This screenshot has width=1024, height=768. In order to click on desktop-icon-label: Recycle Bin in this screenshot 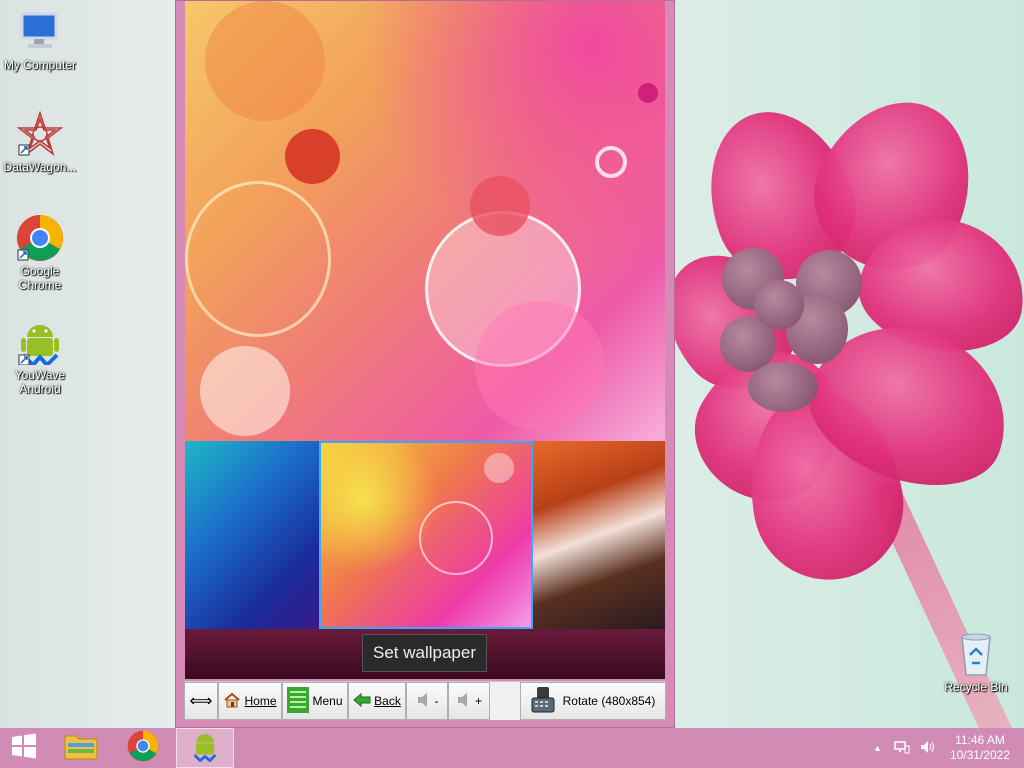, I will do `click(976, 687)`.